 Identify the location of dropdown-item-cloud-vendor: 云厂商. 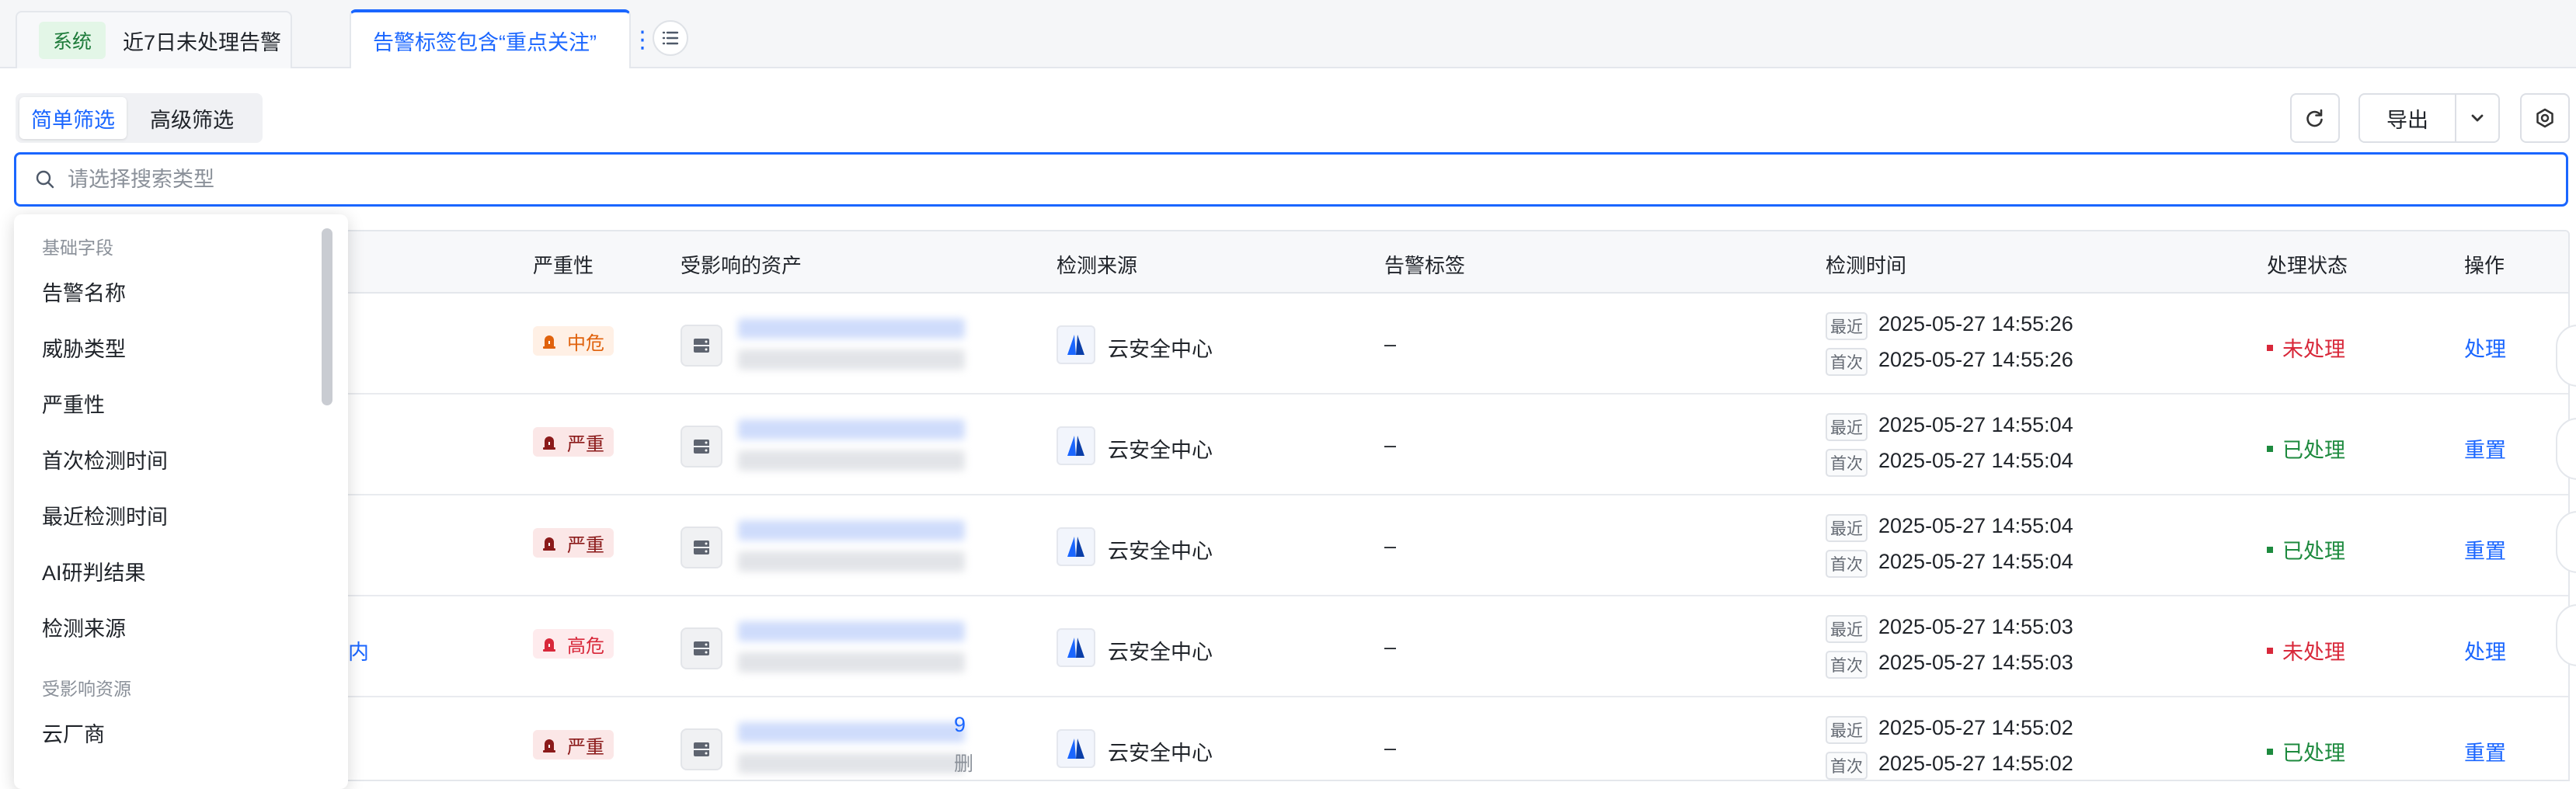
(73, 733).